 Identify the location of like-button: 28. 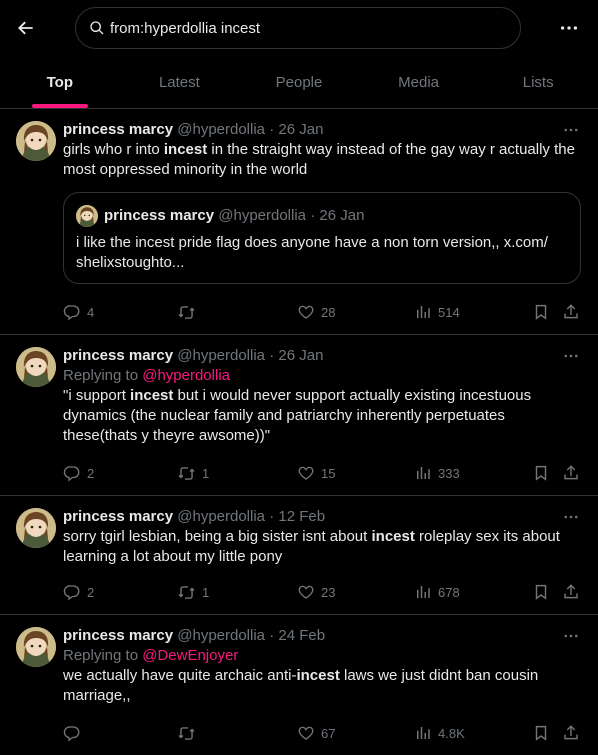
(316, 312).